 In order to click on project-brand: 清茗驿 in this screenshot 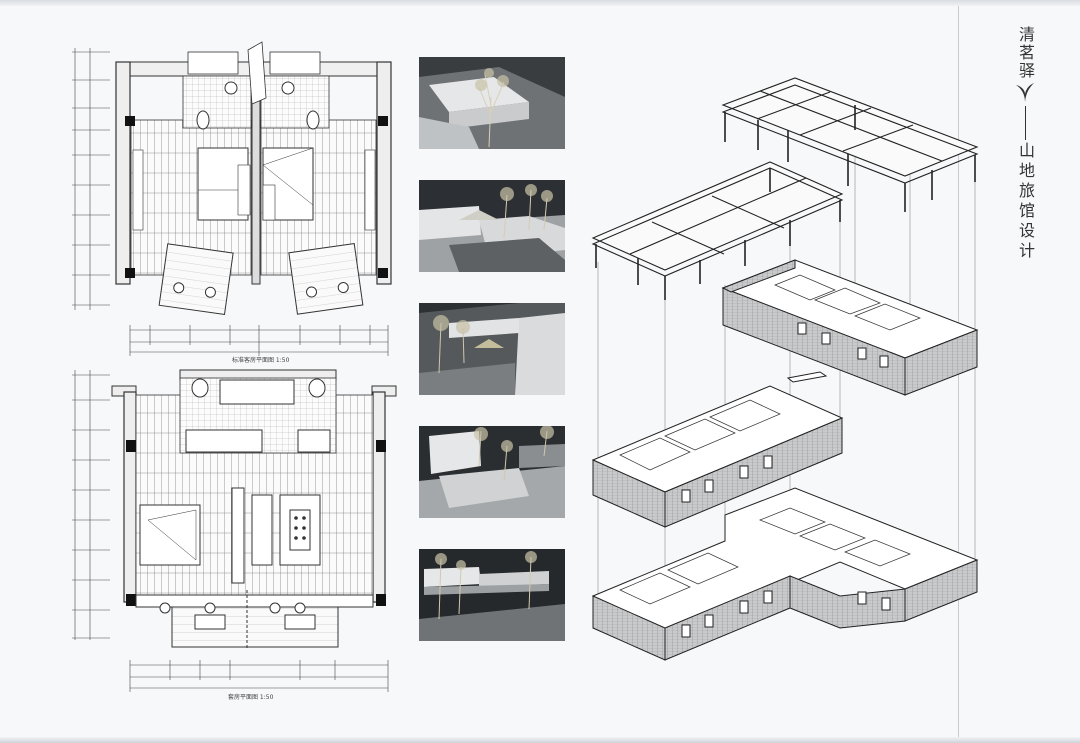, I will do `click(1025, 53)`.